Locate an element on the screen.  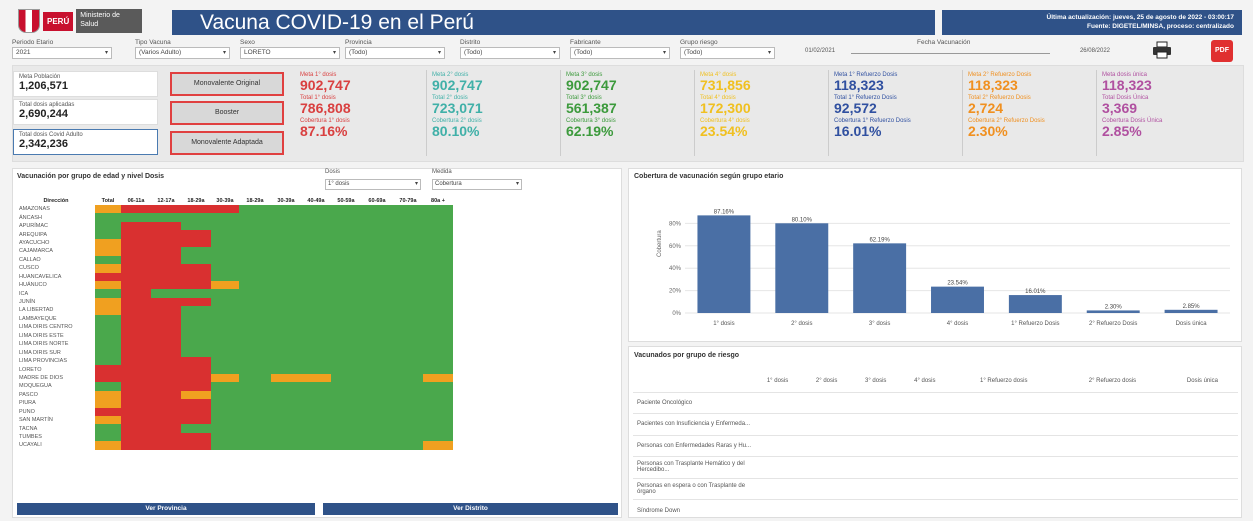
filter-6: Grupo riesgo (Todo) ▾ is located at coordinates (727, 51).